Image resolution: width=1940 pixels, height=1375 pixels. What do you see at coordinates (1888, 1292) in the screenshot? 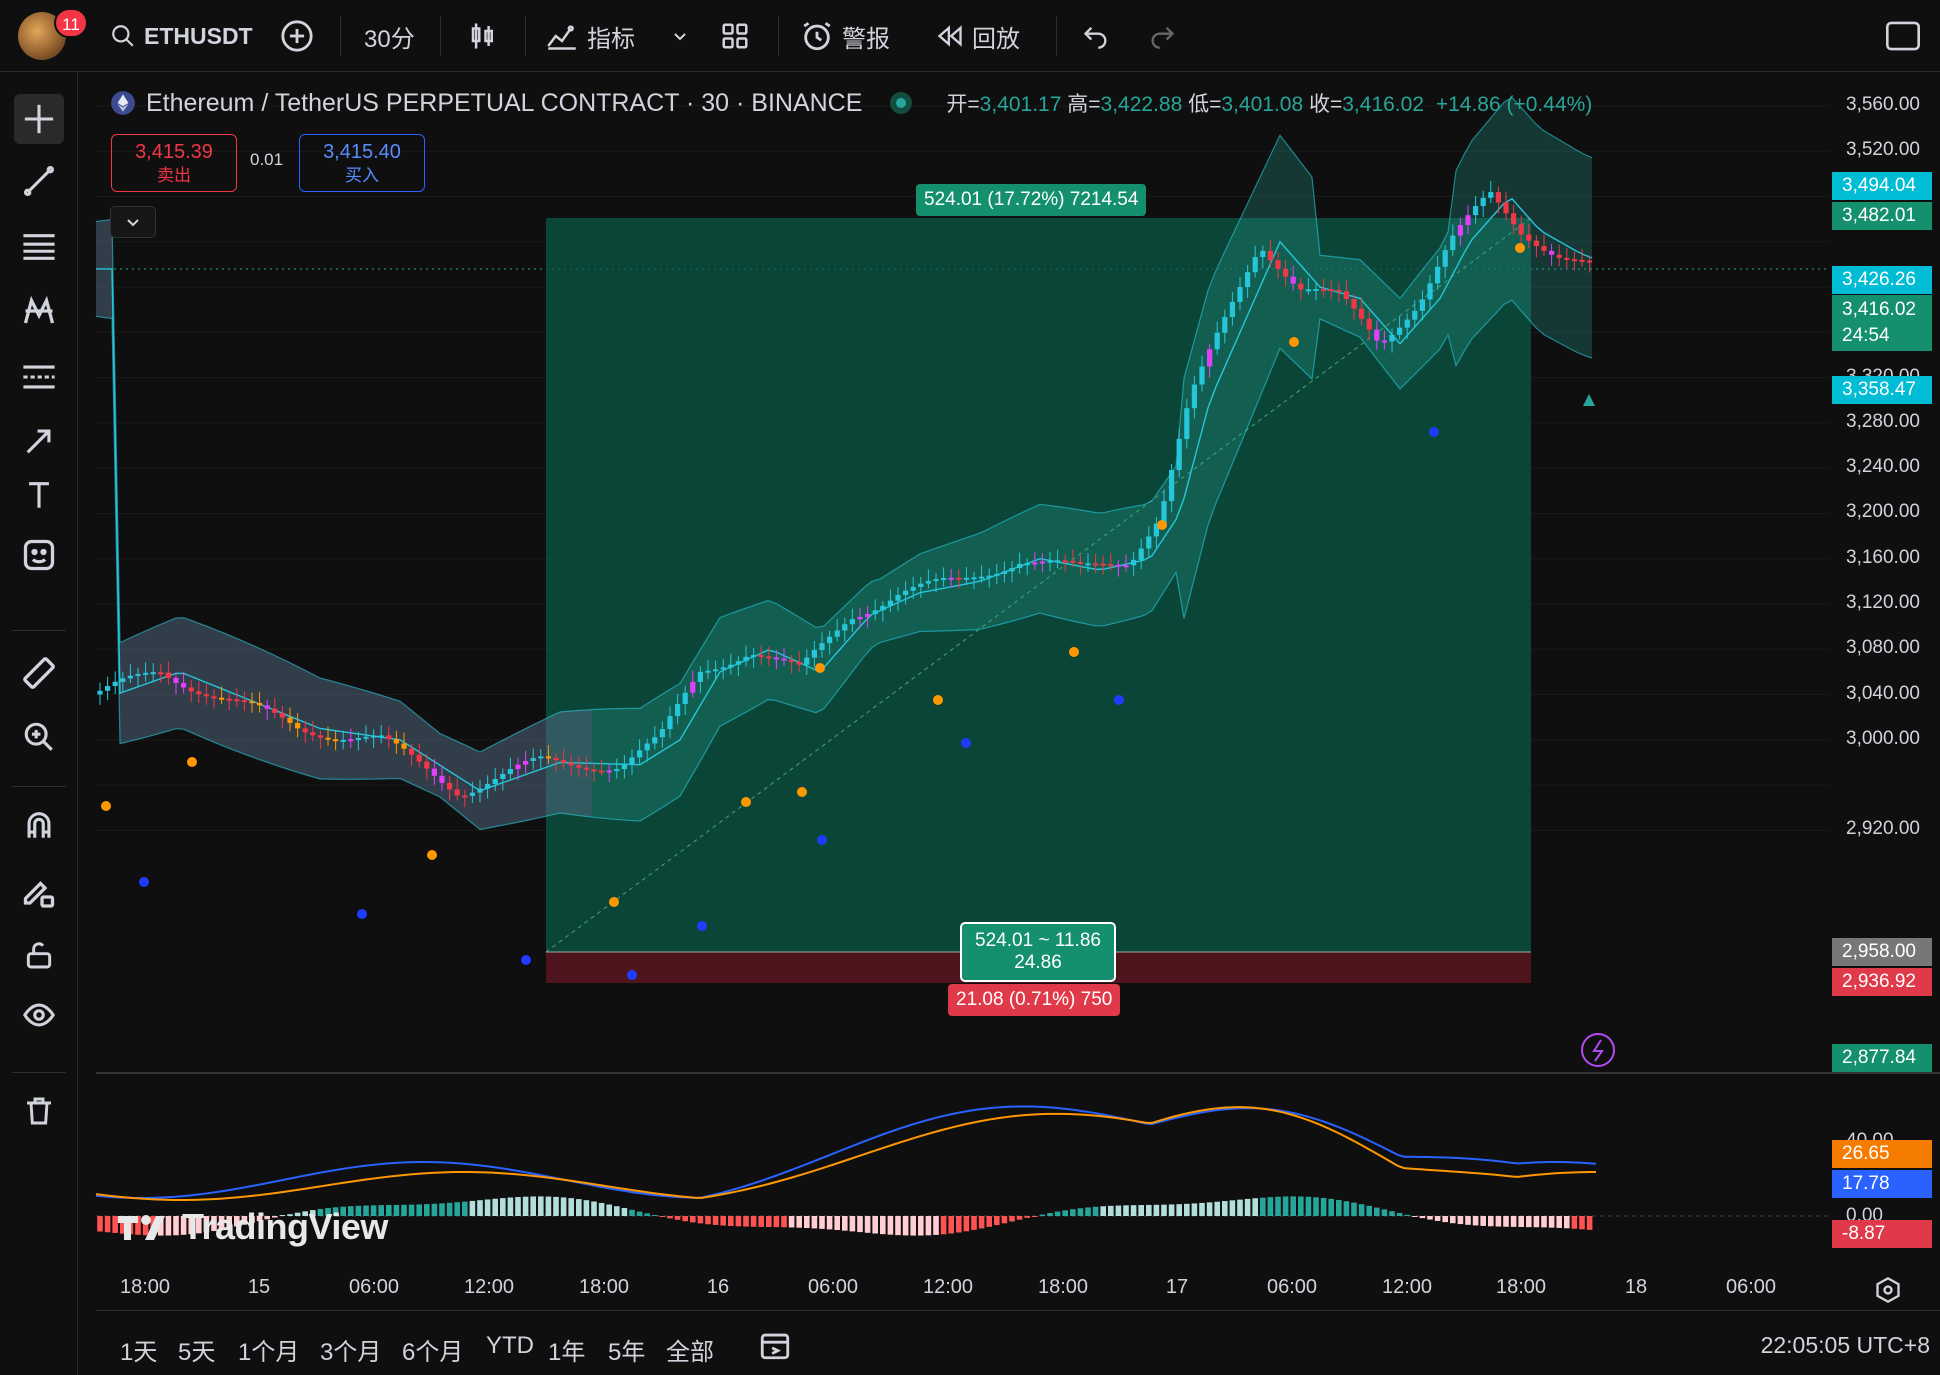
I see `settings-icon` at bounding box center [1888, 1292].